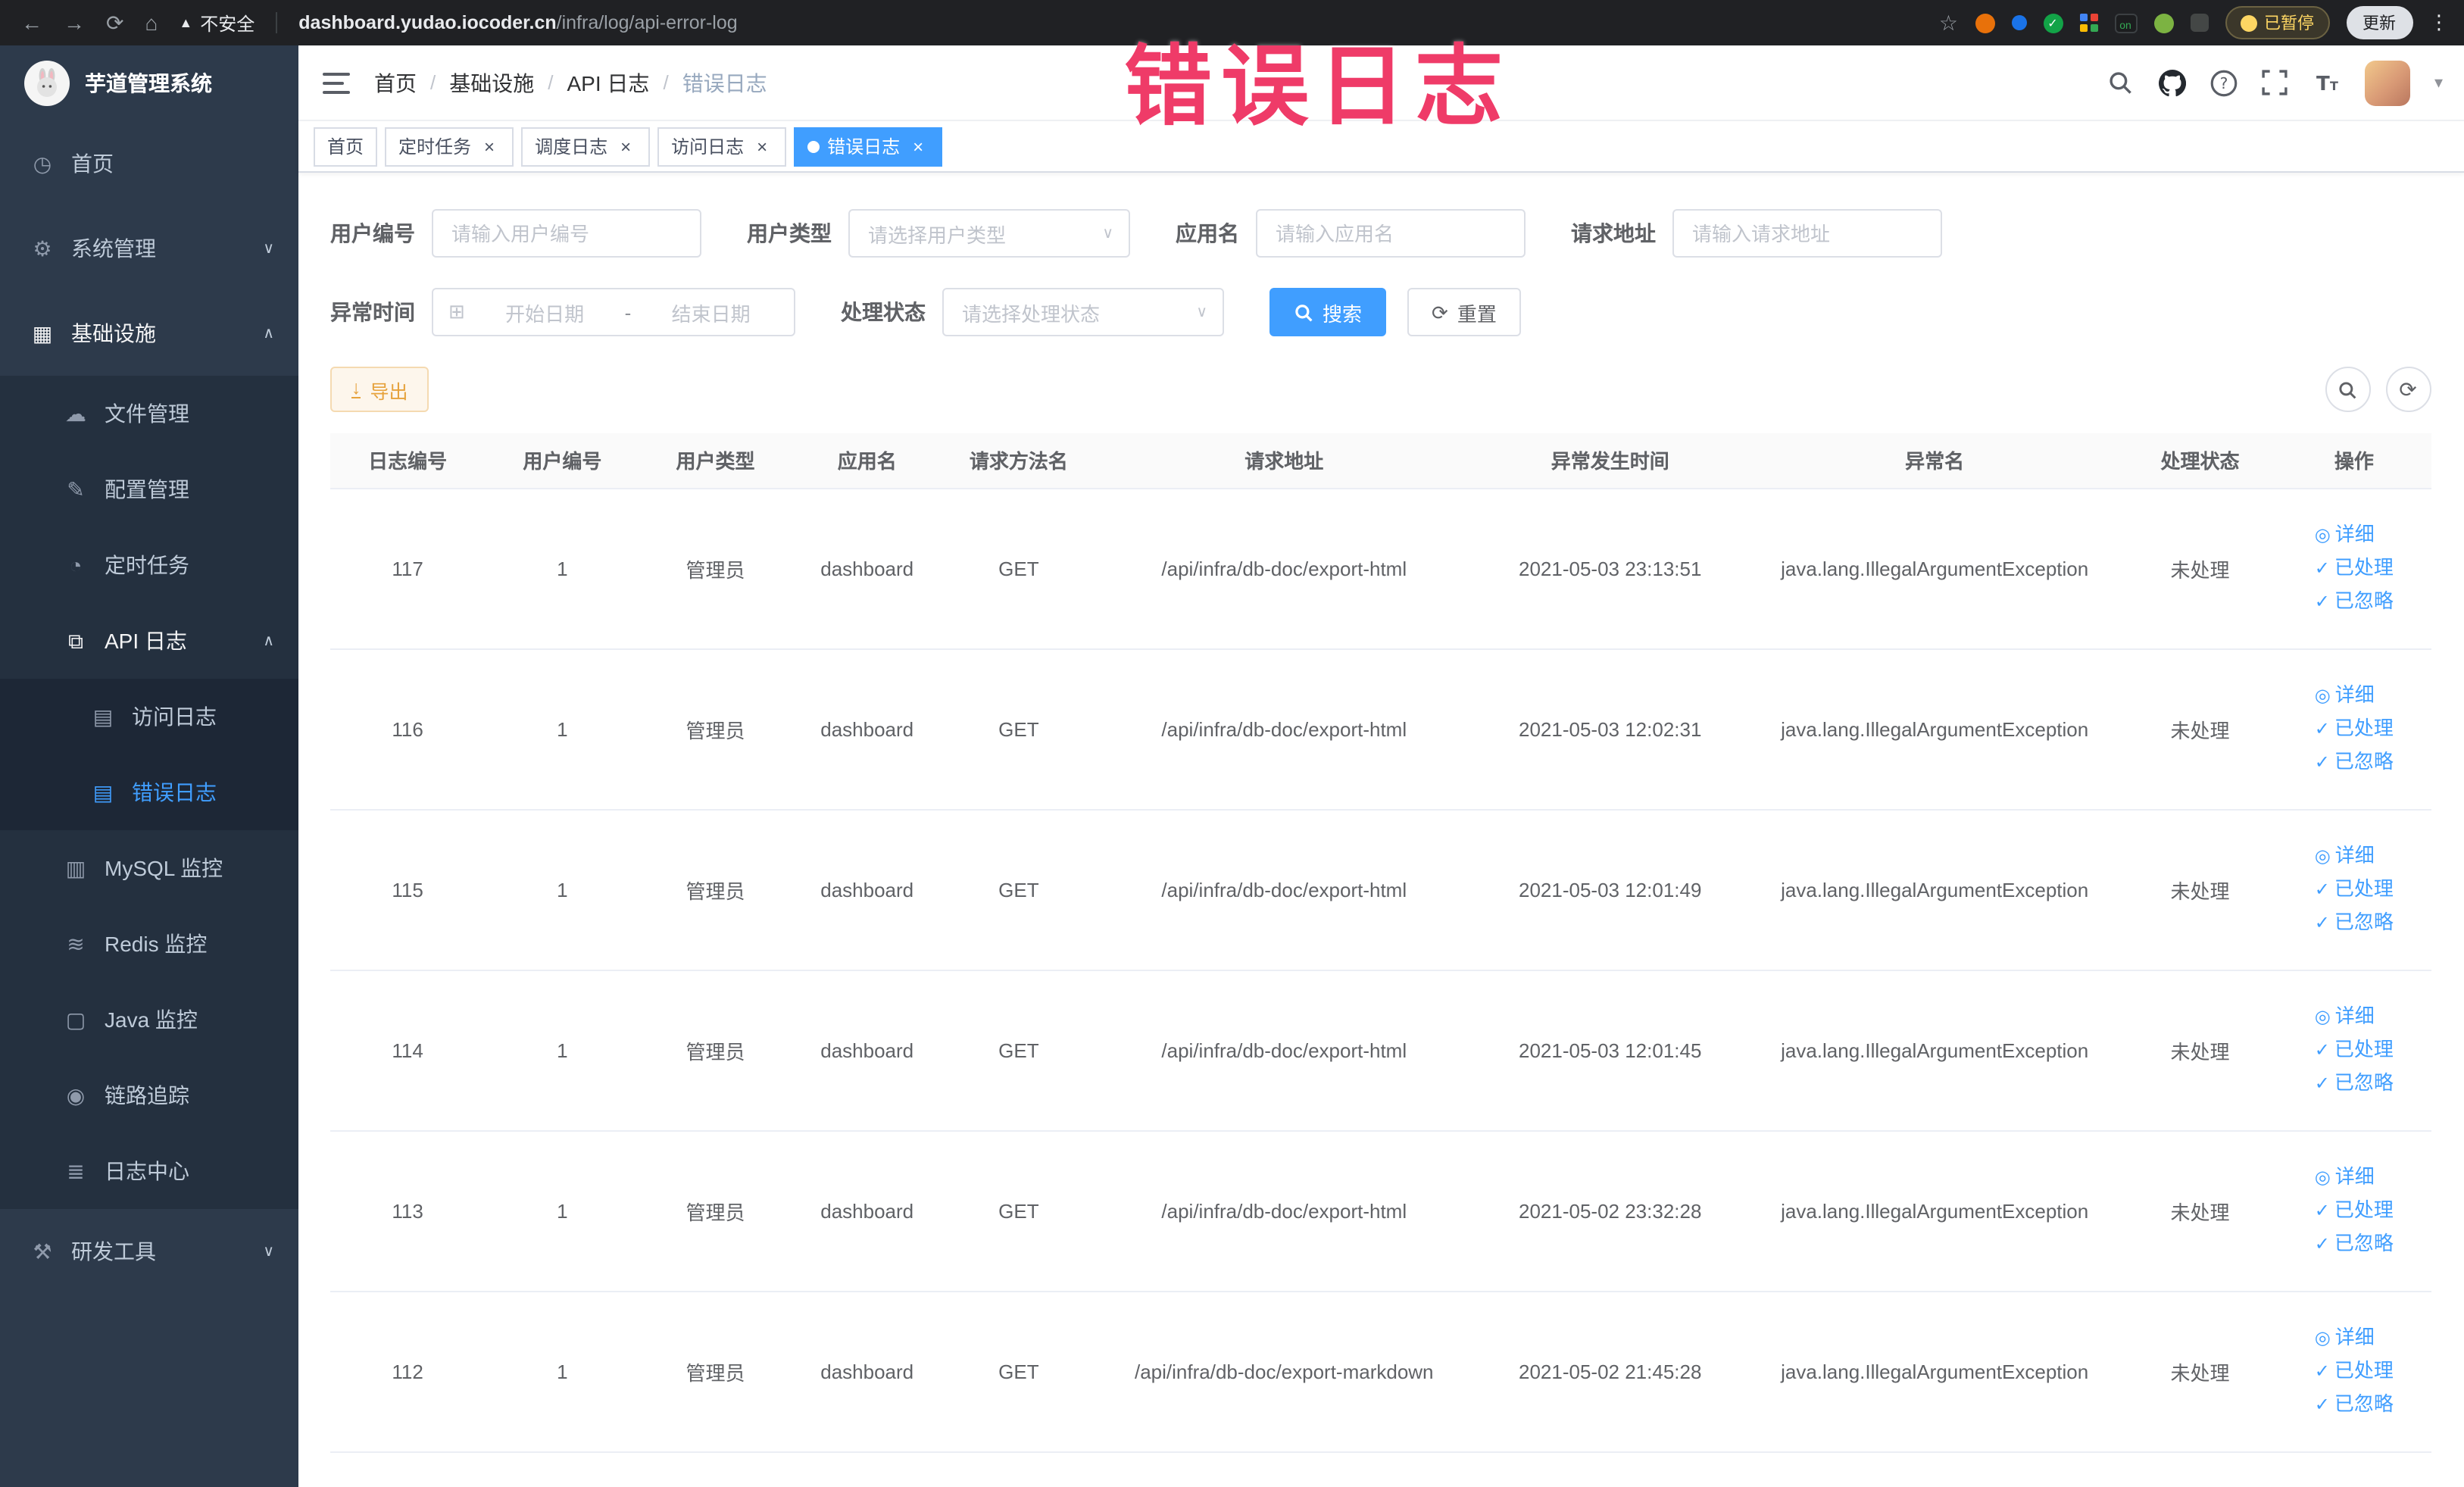 The image size is (2464, 1487). I want to click on toggle-search-button, so click(2347, 389).